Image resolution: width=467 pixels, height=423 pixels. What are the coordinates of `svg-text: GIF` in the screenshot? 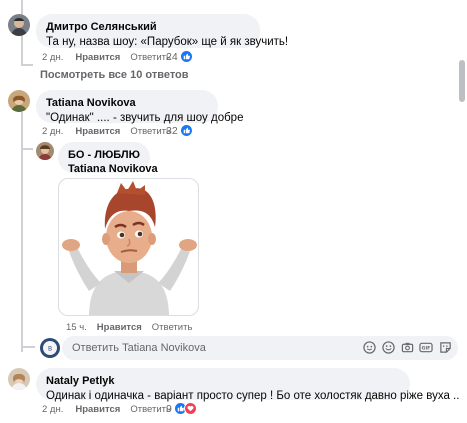 It's located at (426, 348).